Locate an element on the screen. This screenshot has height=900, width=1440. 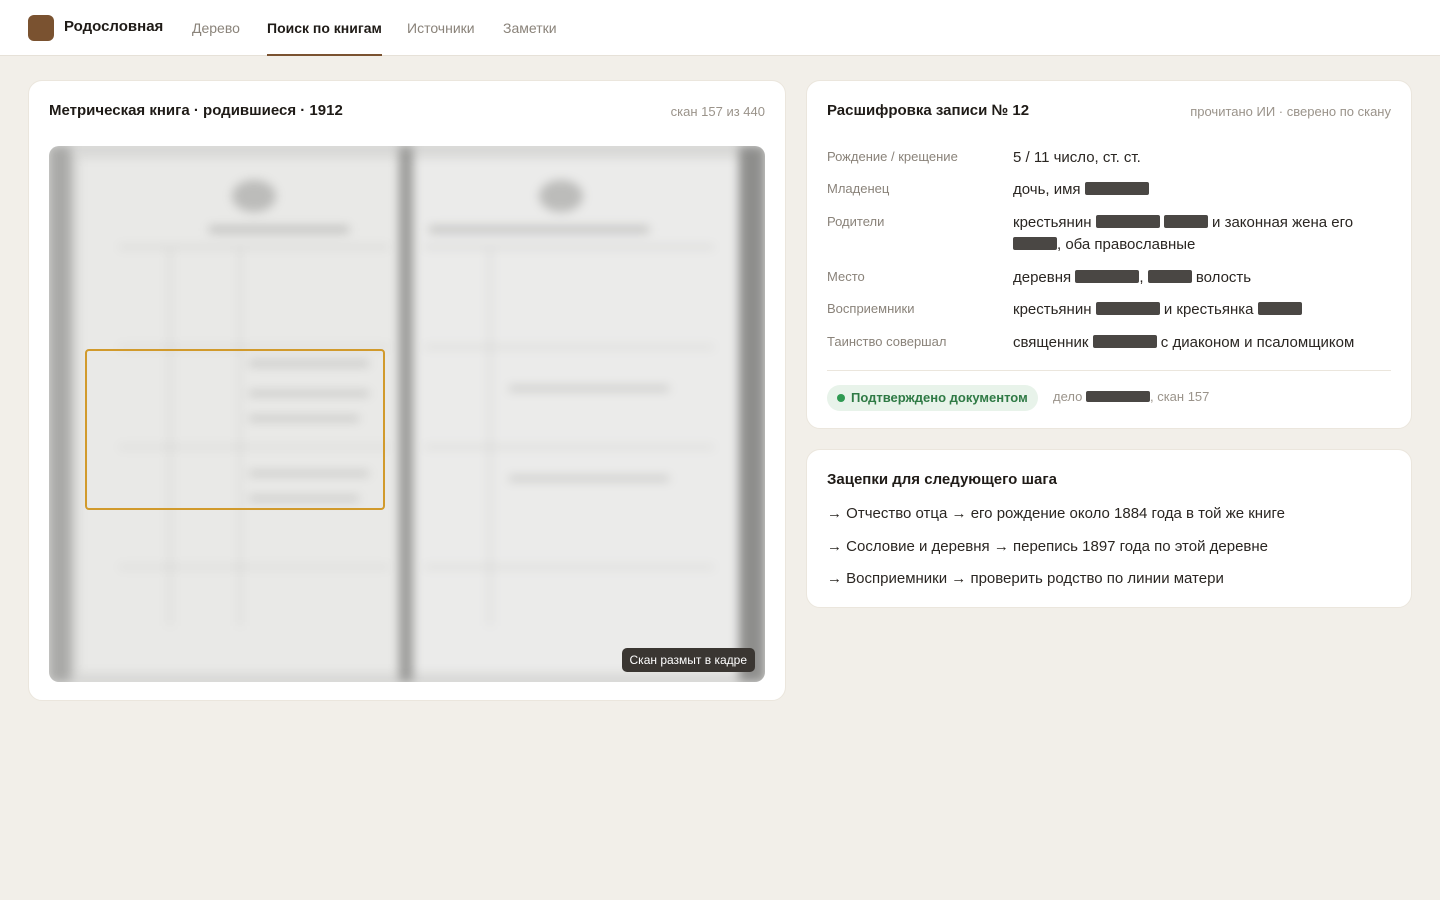
case-reference: дело , скан 157 is located at coordinates (1131, 396).